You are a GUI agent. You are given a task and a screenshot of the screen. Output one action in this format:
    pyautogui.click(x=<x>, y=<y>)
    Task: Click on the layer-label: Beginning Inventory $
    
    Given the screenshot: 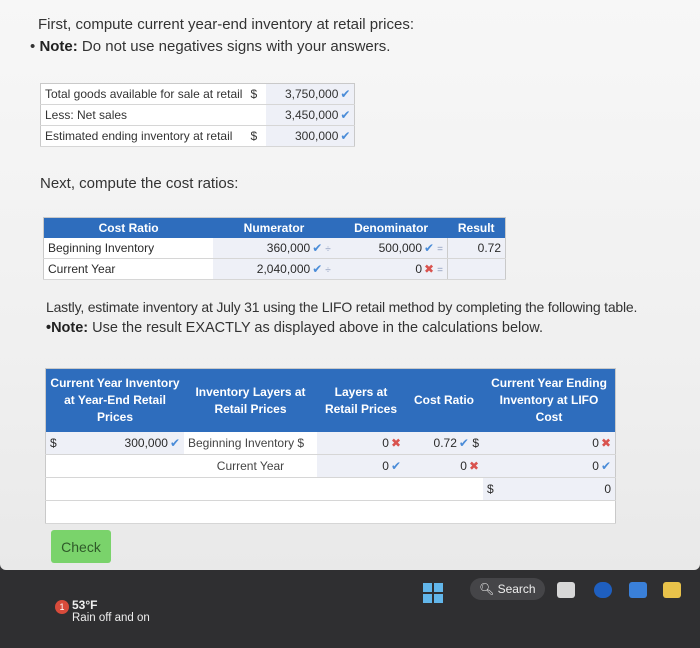 What is the action you would take?
    pyautogui.click(x=250, y=443)
    